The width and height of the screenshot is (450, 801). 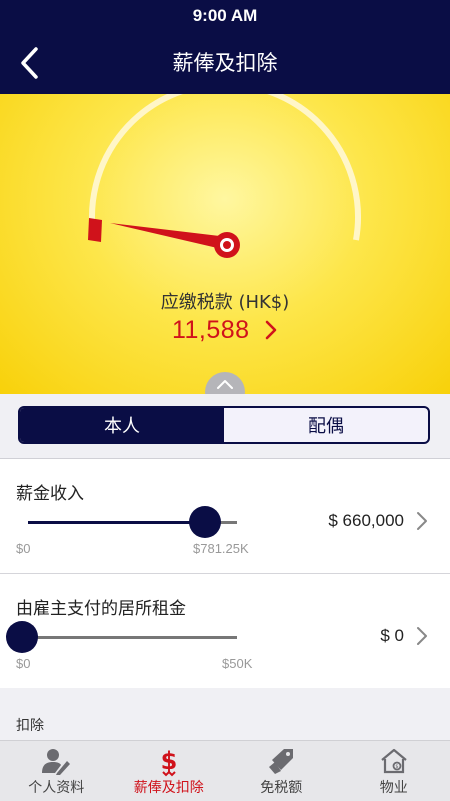 What do you see at coordinates (281, 787) in the screenshot?
I see `tab-allowances-label: 免税额` at bounding box center [281, 787].